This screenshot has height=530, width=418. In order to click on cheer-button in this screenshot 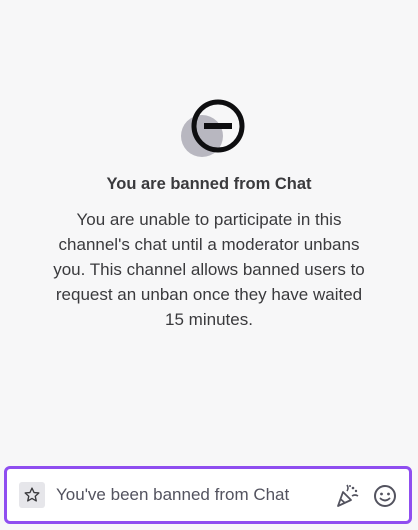, I will do `click(347, 496)`.